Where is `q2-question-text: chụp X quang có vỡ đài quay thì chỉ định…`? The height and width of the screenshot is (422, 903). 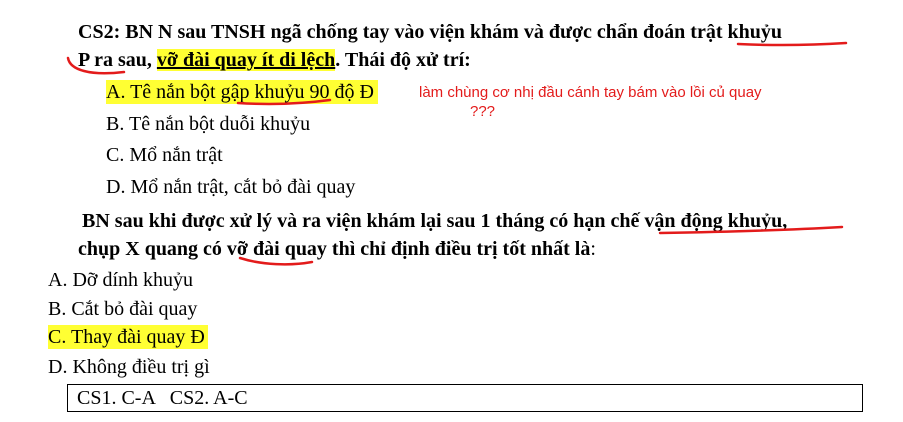
q2-question-text: chụp X quang có vỡ đài quay thì chỉ định… is located at coordinates (334, 249).